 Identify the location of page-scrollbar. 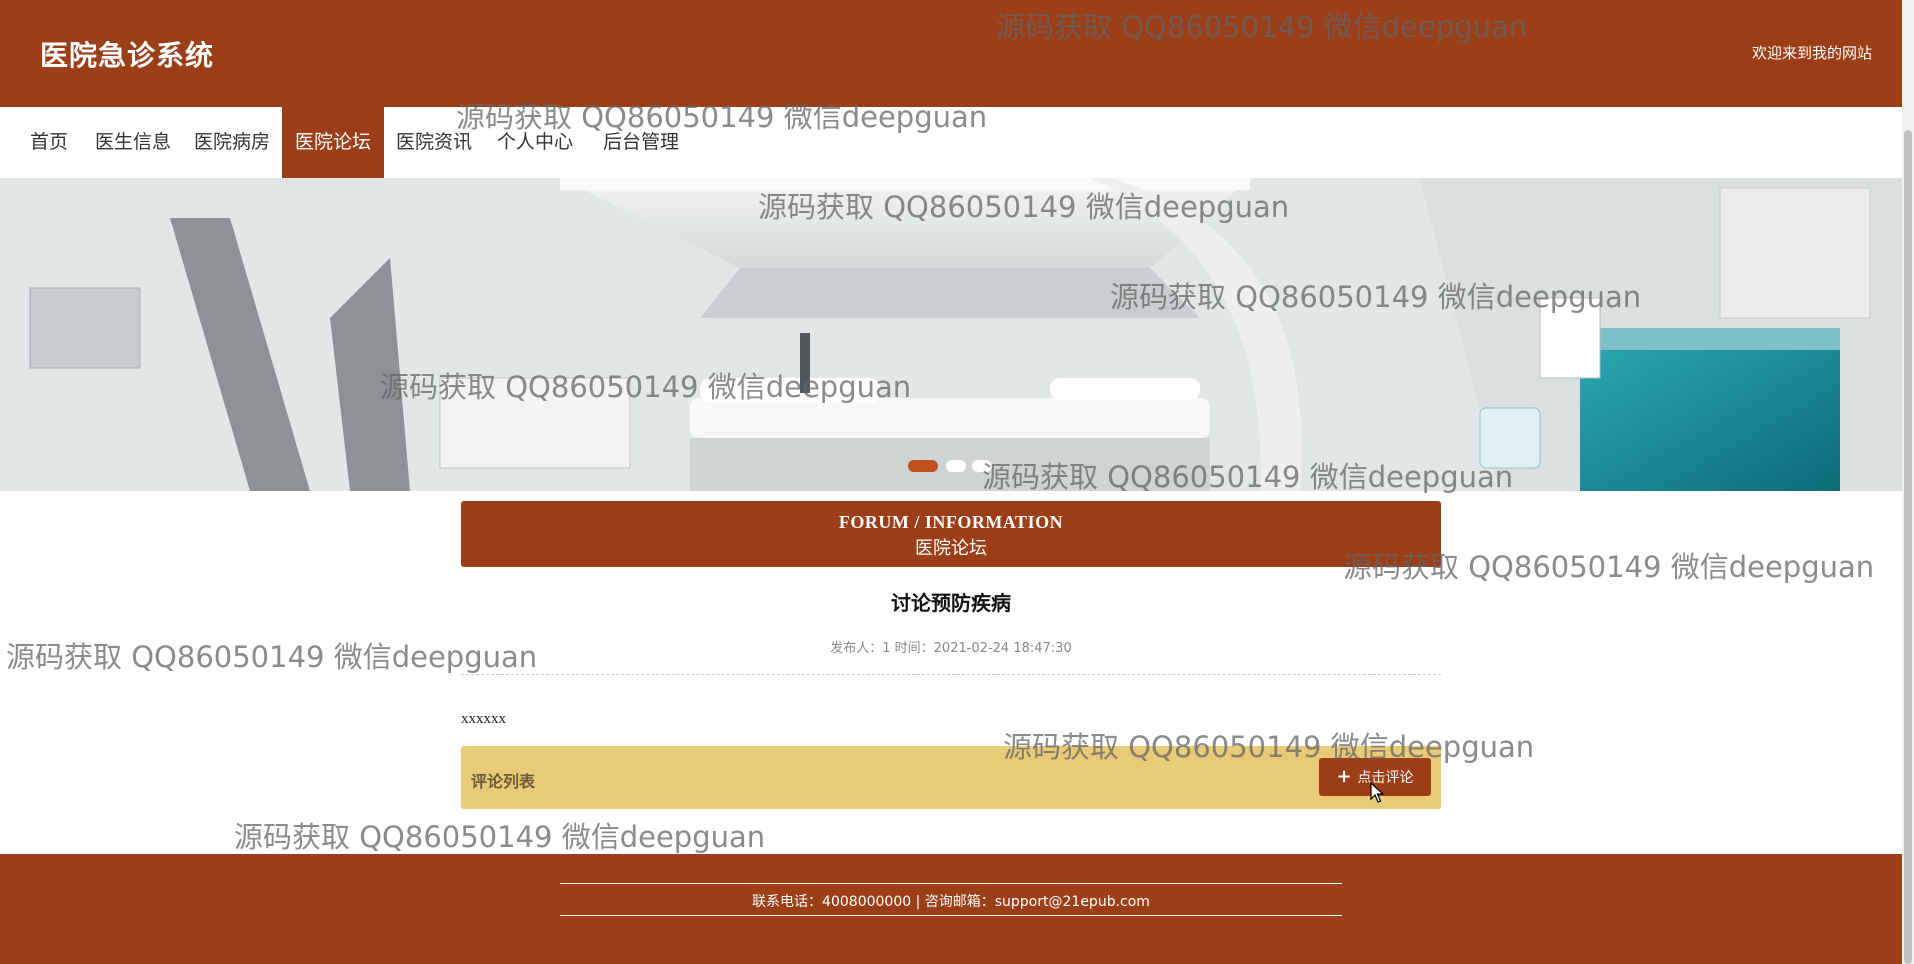
(1908, 482).